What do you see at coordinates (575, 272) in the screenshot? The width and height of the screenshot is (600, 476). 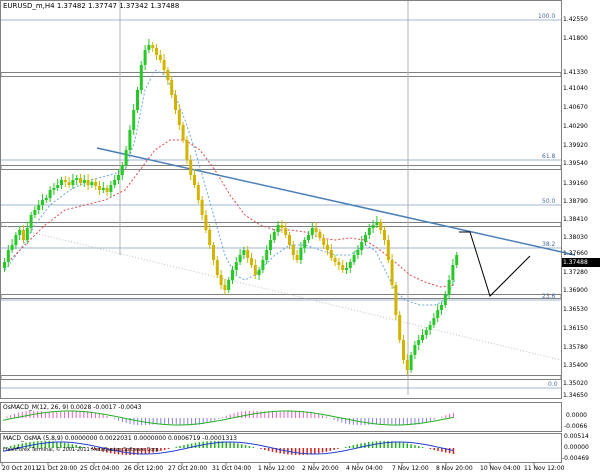 I see `price-label: 1.37280` at bounding box center [575, 272].